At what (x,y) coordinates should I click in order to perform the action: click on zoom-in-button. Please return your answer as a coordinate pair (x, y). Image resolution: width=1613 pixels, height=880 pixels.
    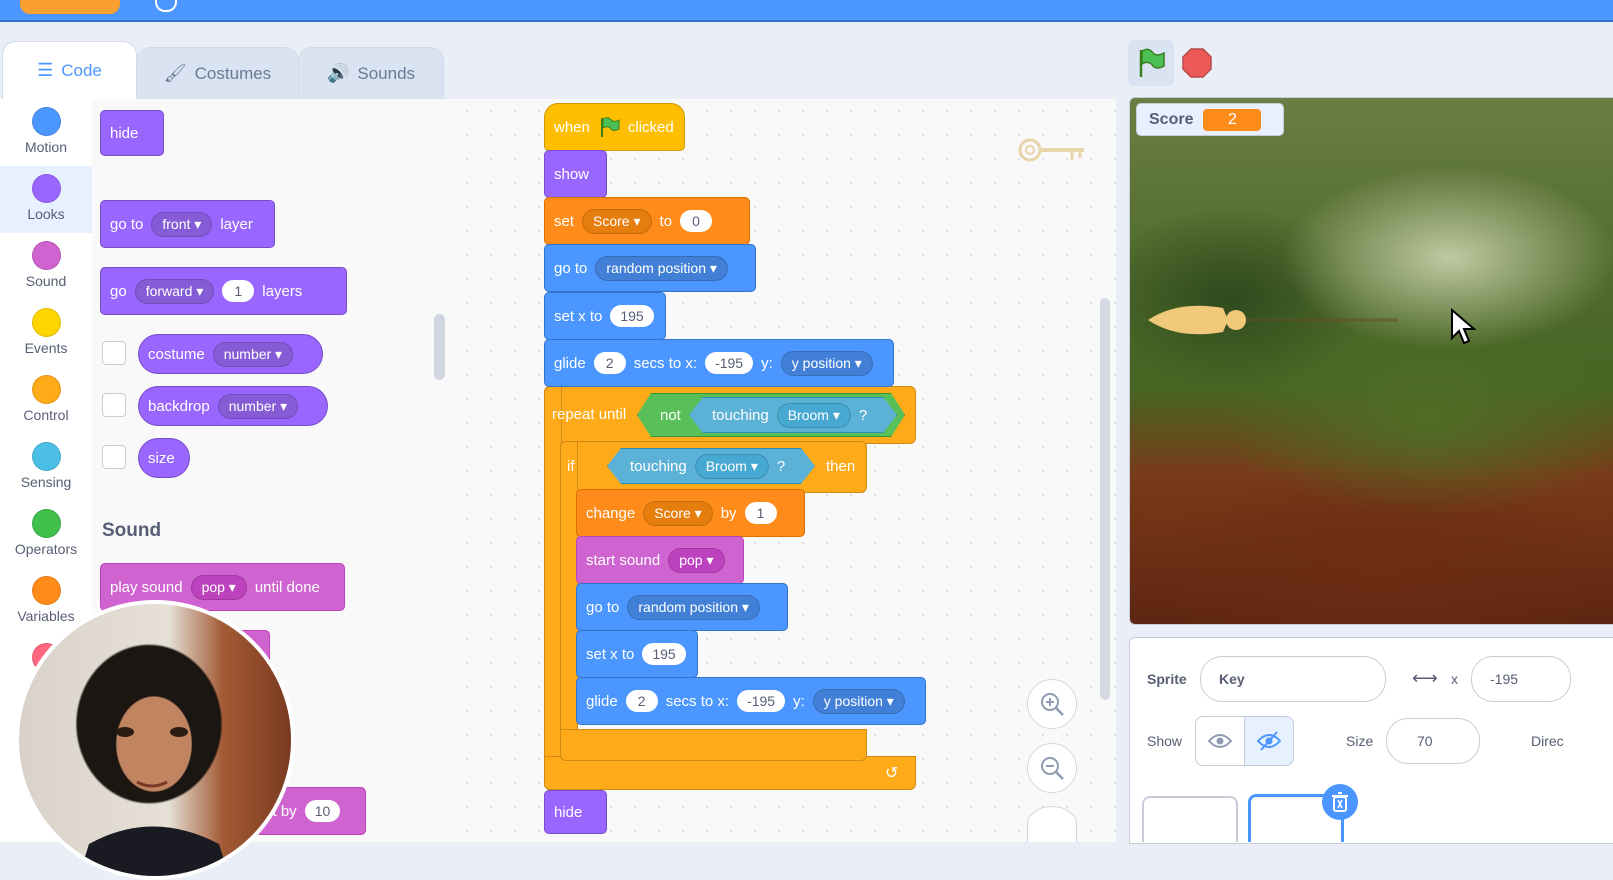
    Looking at the image, I should click on (1052, 704).